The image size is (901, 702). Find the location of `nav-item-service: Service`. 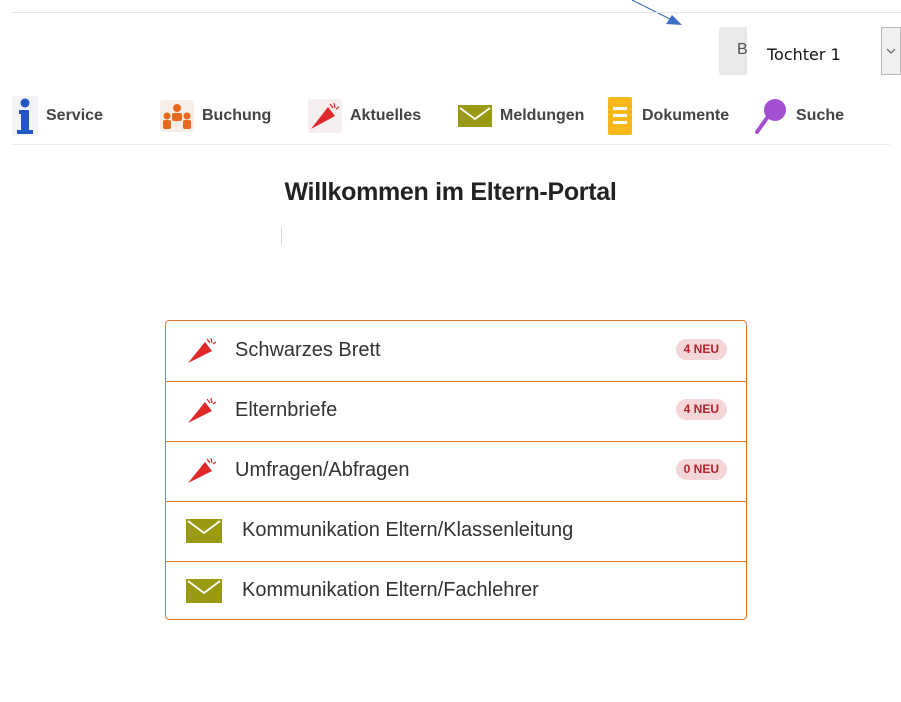

nav-item-service: Service is located at coordinates (57, 116).